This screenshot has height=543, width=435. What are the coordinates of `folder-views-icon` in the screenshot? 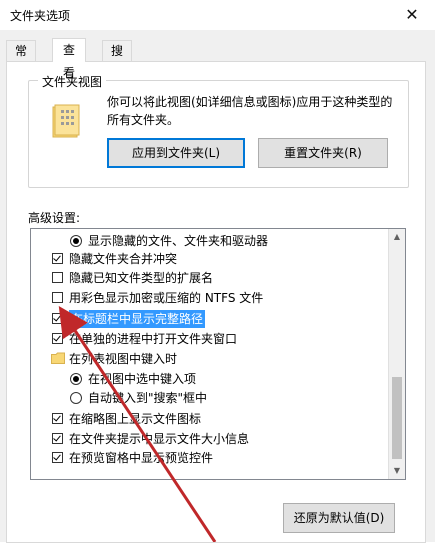 It's located at (66, 121).